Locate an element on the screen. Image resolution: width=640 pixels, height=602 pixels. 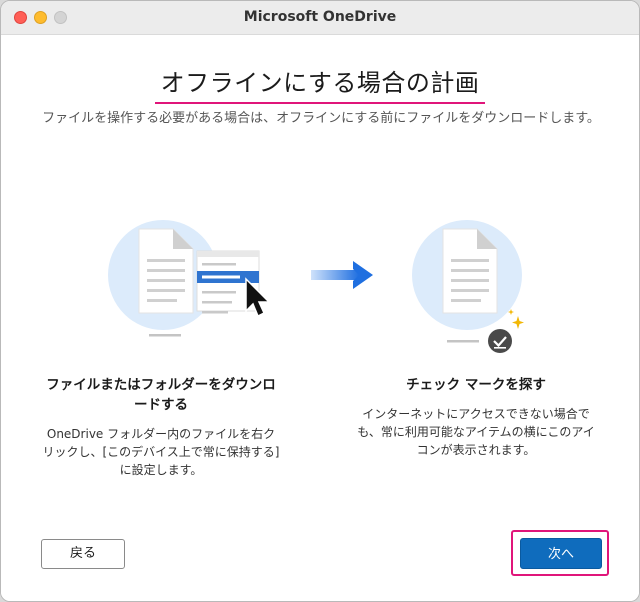
step-2-title: チェック マークを探す is located at coordinates (476, 385).